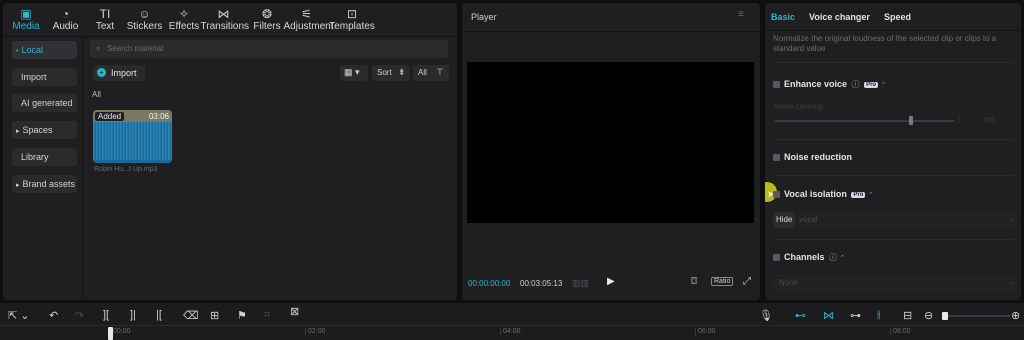 This screenshot has height=340, width=1024. Describe the element at coordinates (977, 316) in the screenshot. I see `zoom-slider` at that location.